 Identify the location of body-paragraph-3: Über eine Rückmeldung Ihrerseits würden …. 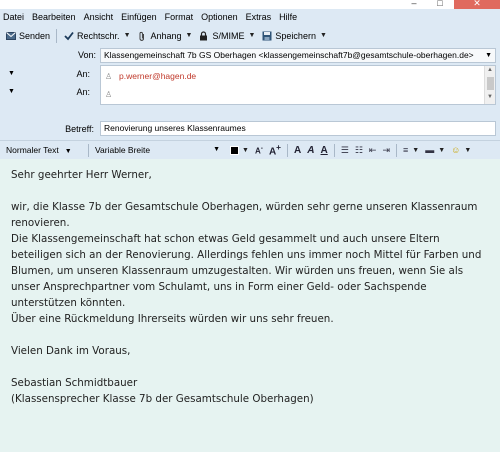
(172, 319).